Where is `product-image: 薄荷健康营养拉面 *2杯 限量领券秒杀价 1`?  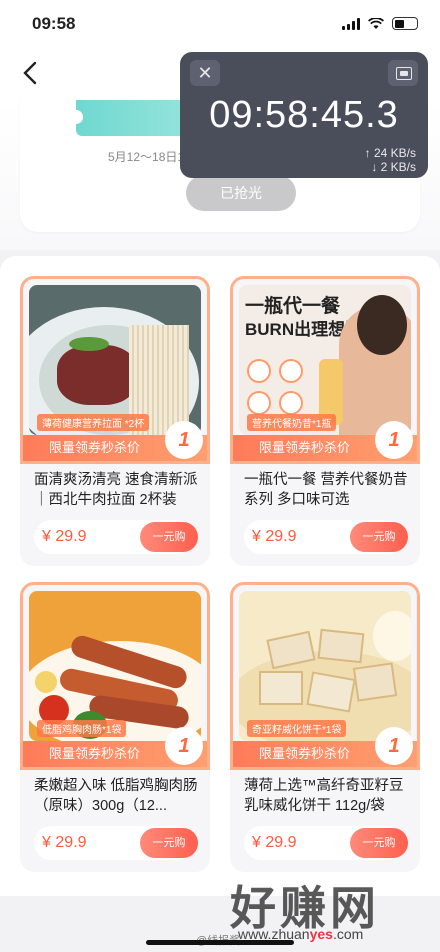 product-image: 薄荷健康营养拉面 *2杯 限量领券秒杀价 1 is located at coordinates (115, 370).